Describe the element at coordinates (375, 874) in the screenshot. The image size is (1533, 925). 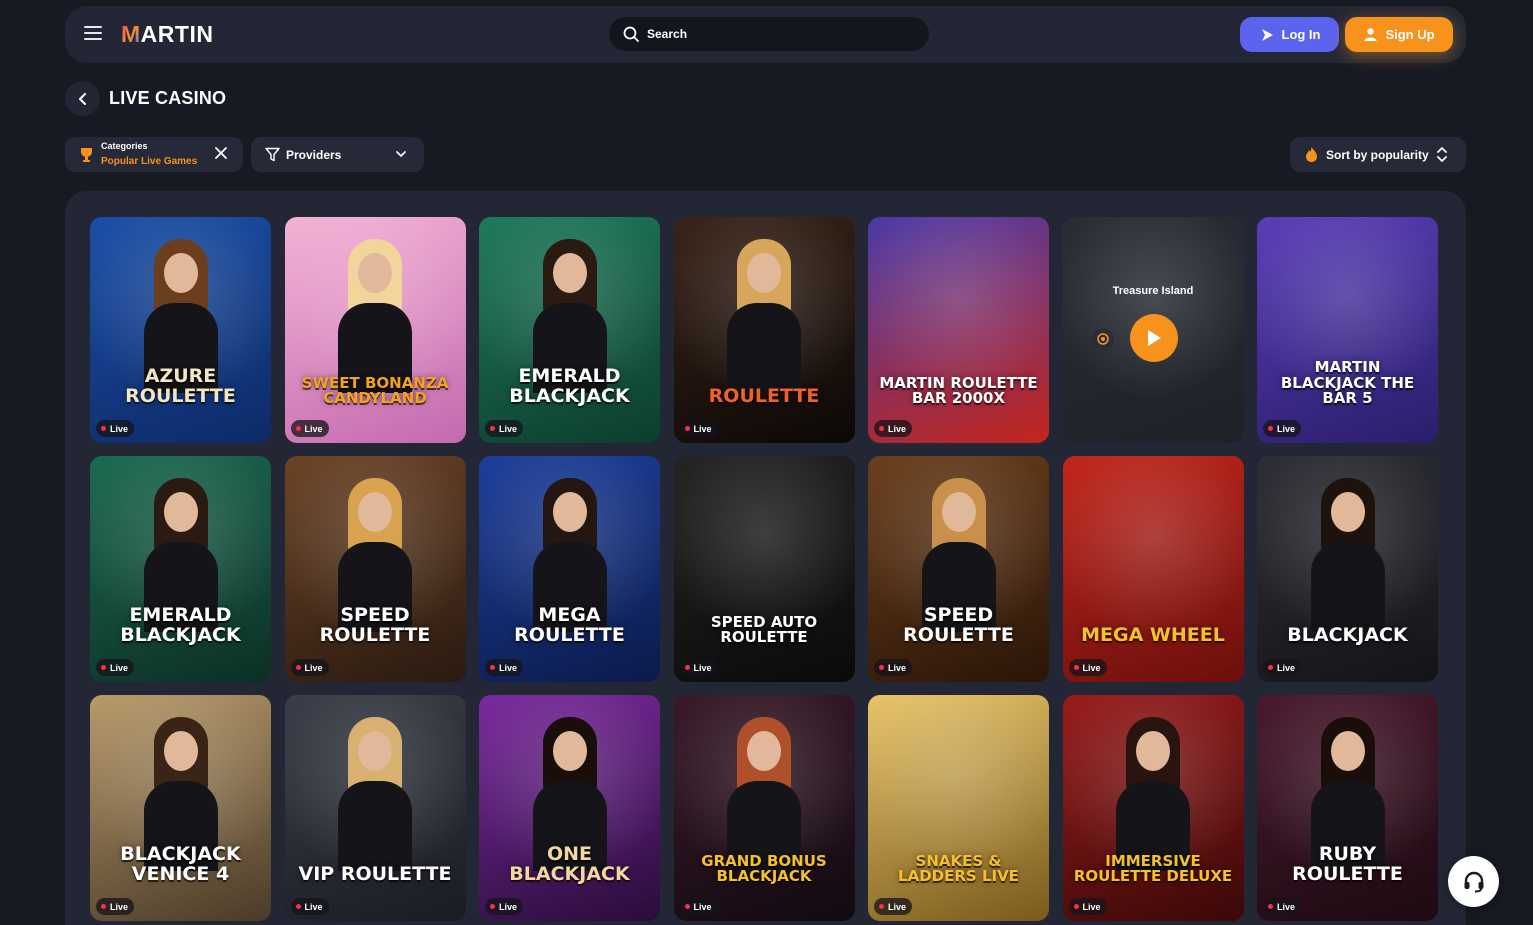
I see `game-title: VIP Roulette` at that location.